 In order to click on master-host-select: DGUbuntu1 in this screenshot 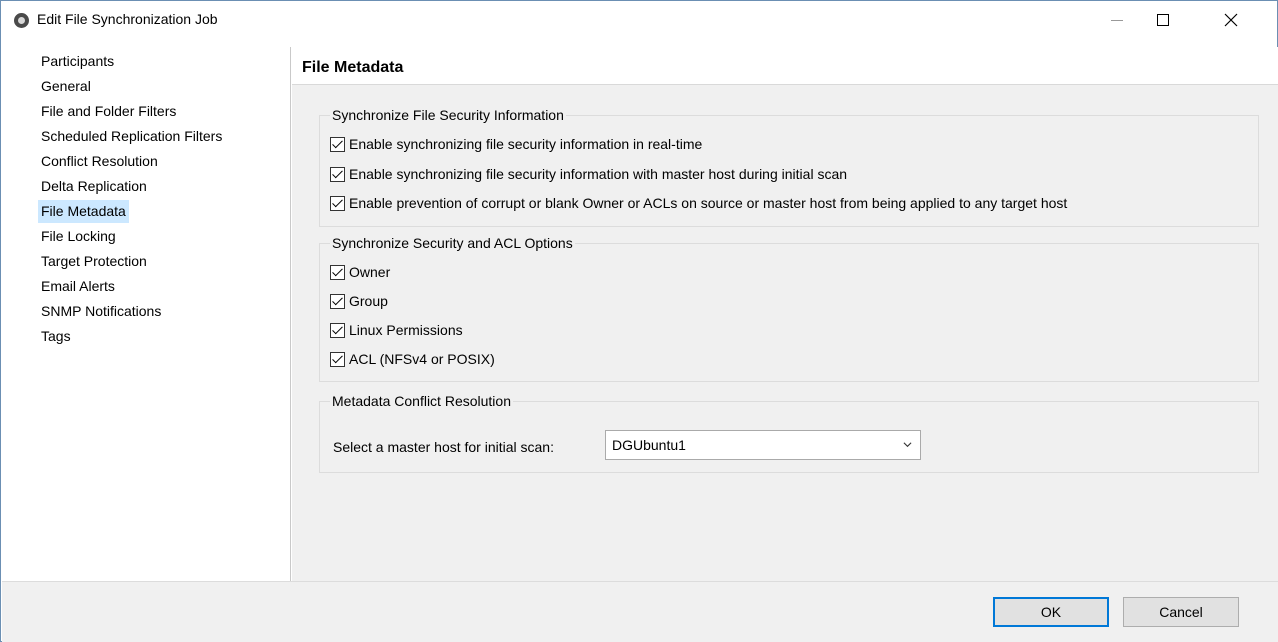, I will do `click(763, 445)`.